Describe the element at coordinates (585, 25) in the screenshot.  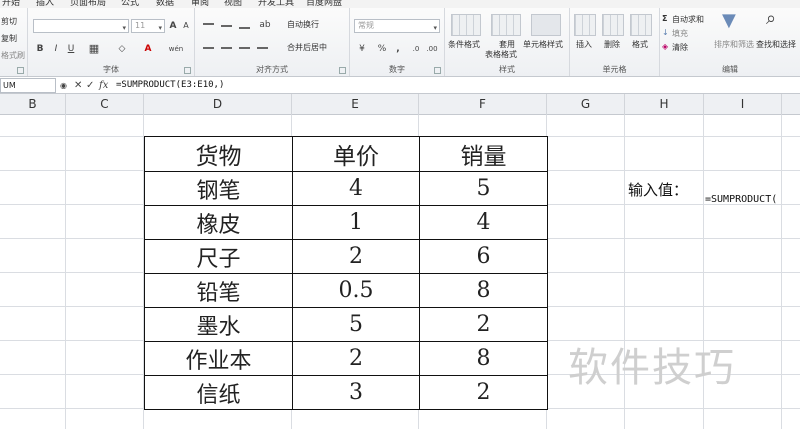
I see `insert-cells-icon` at that location.